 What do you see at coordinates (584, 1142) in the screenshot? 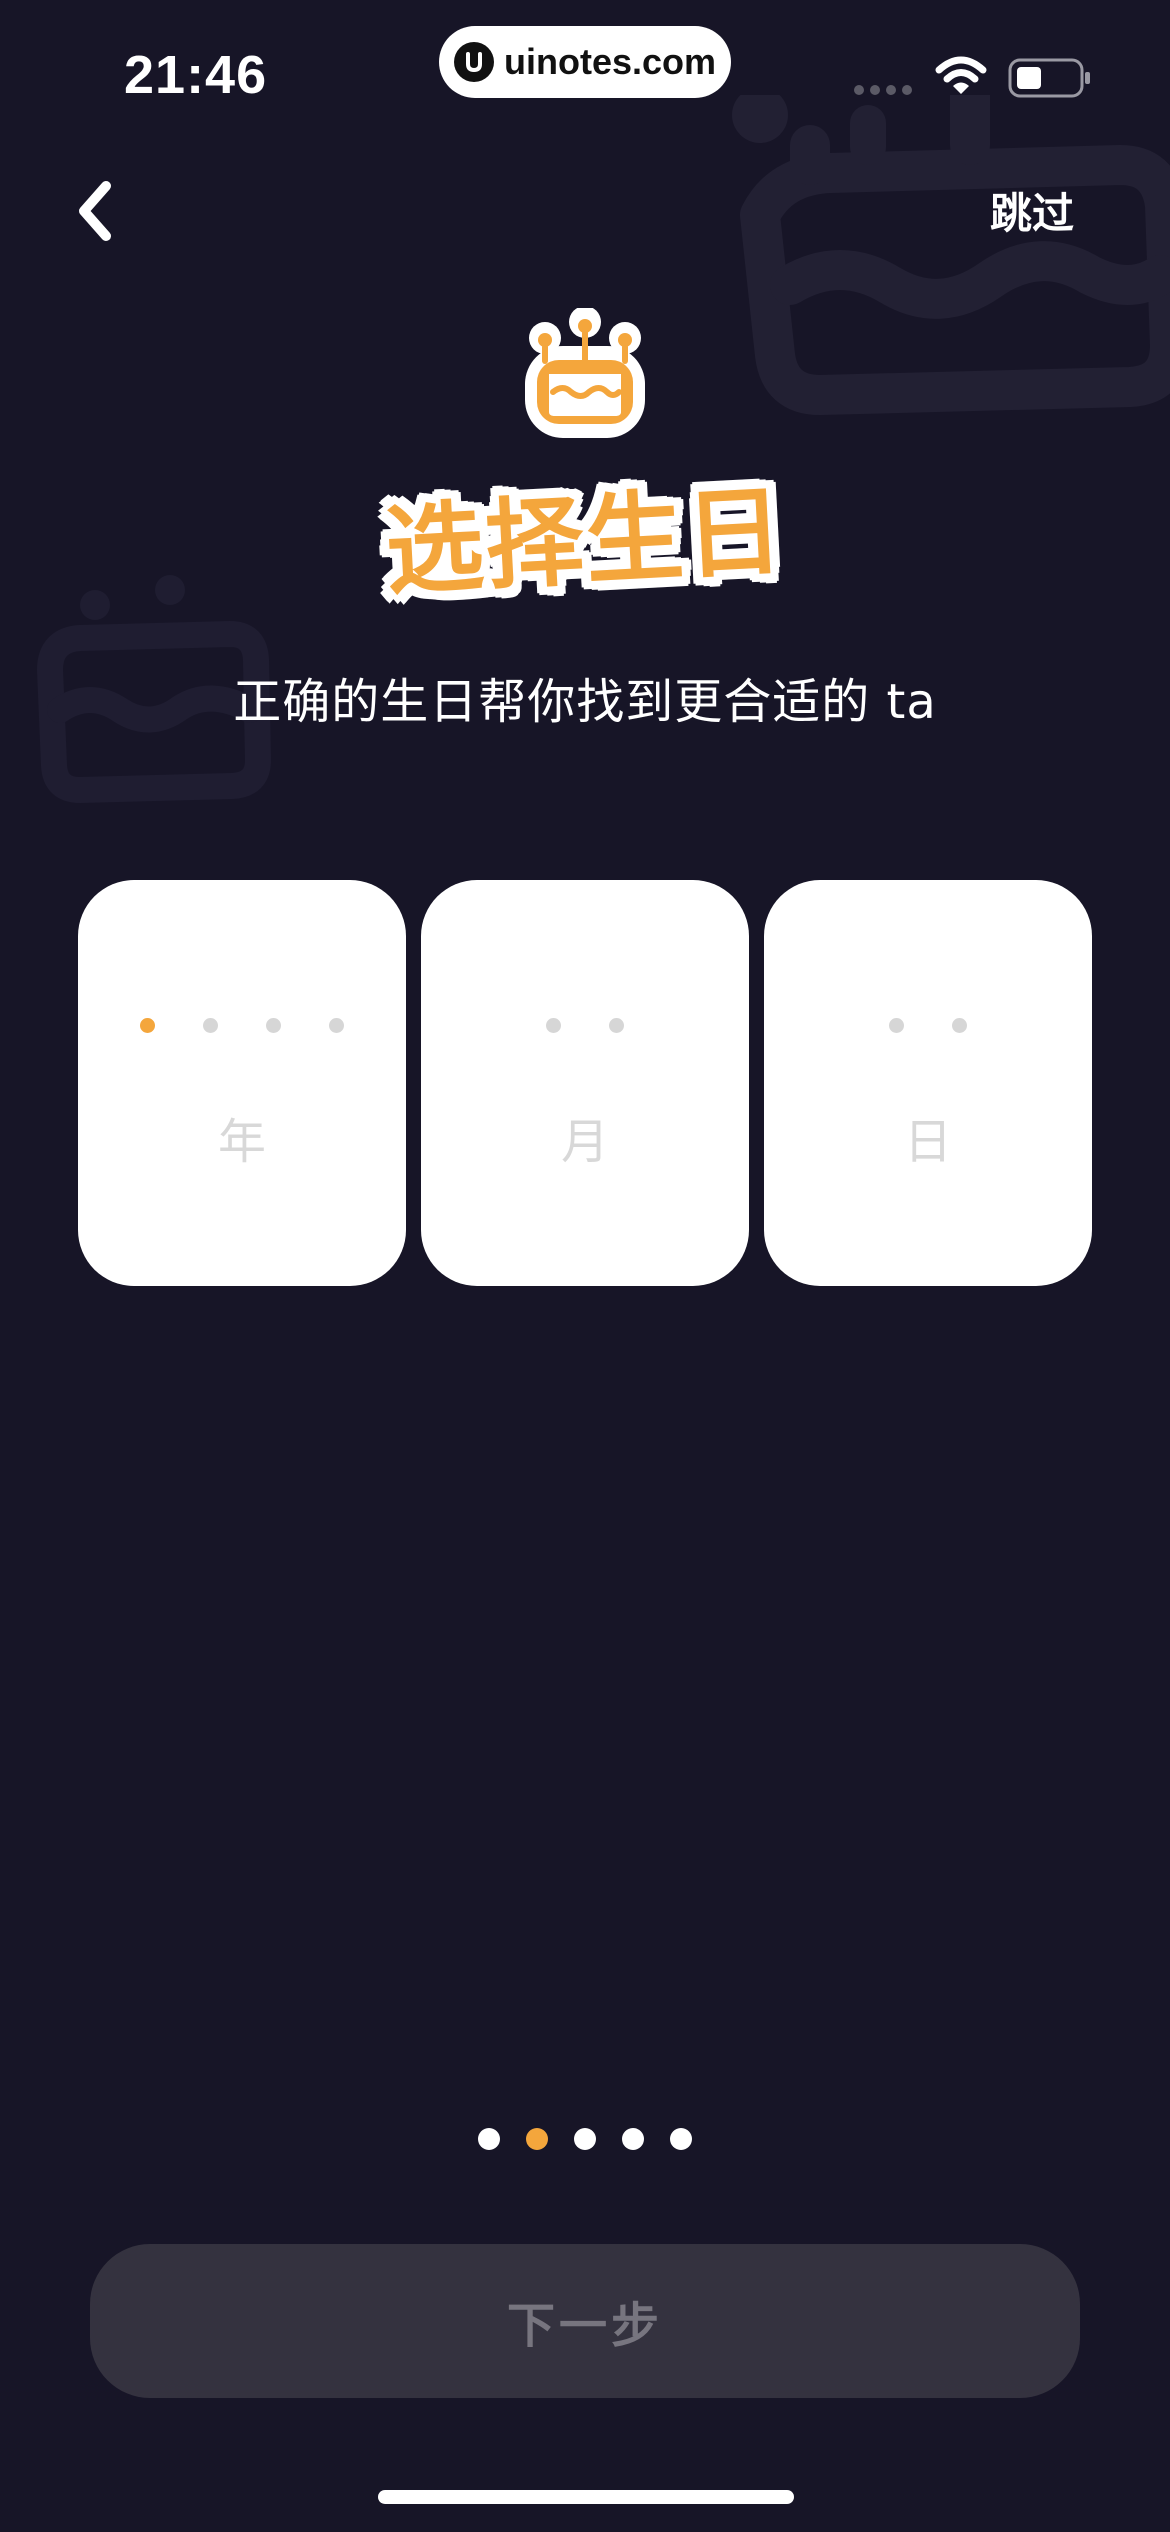
I see `month-label: 月` at bounding box center [584, 1142].